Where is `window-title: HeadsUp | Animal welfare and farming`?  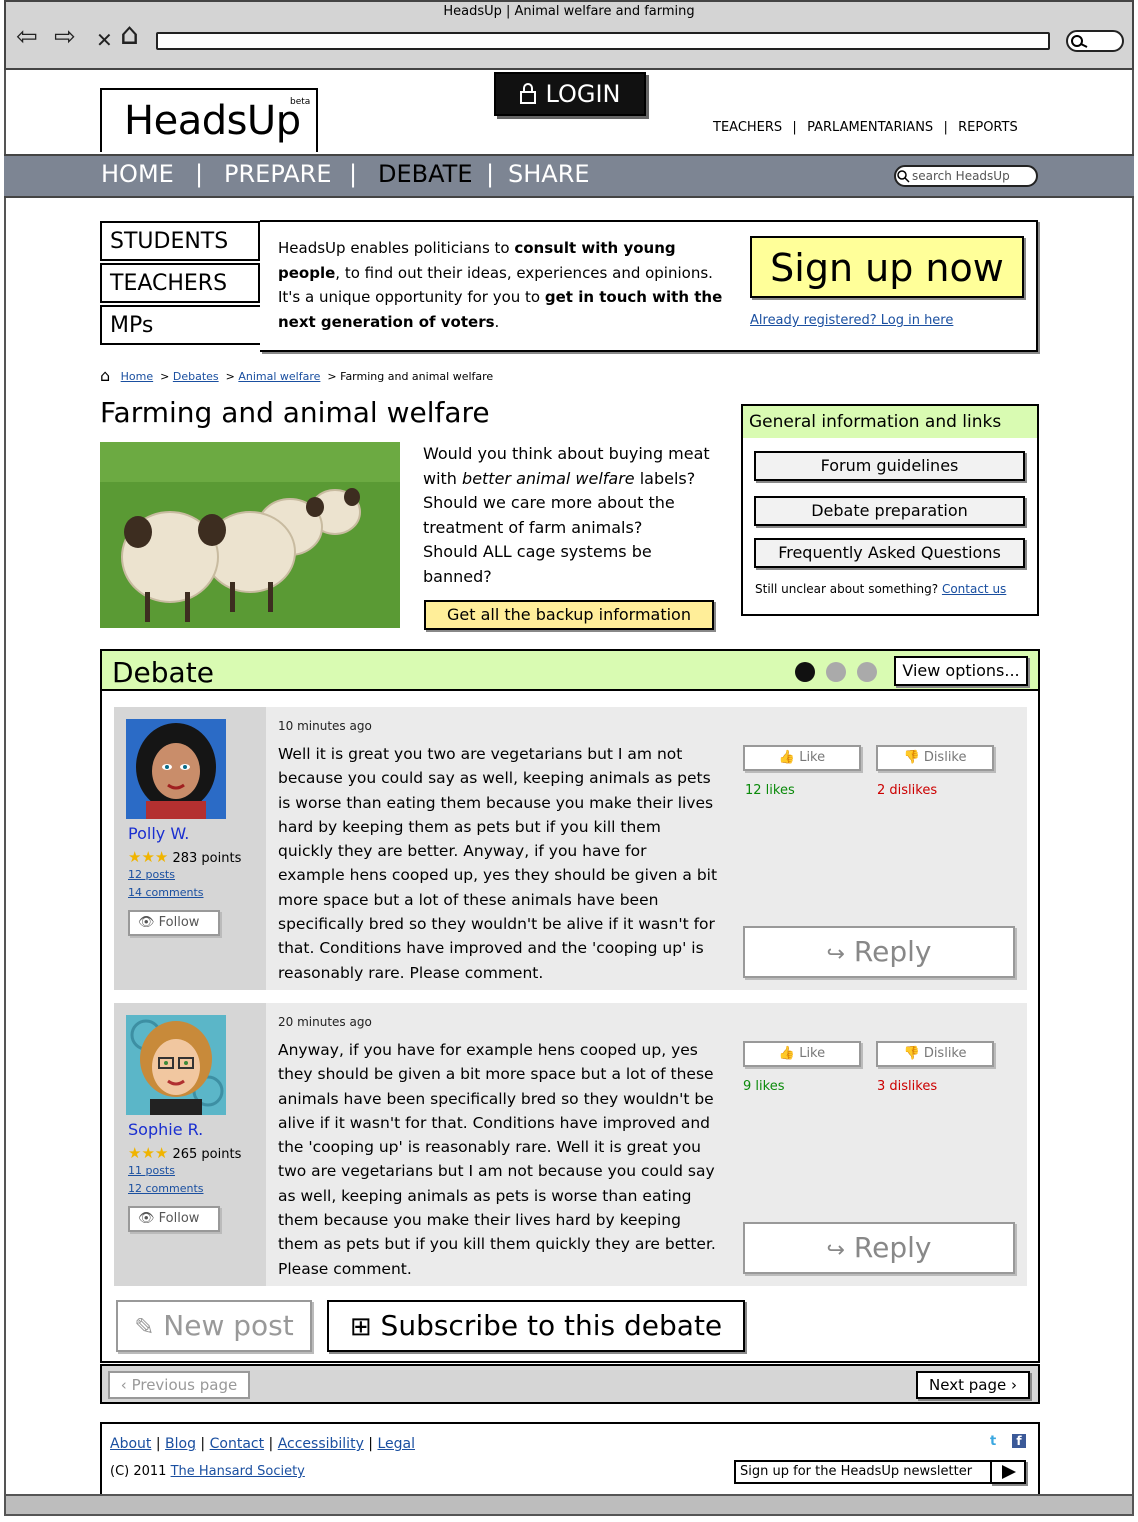 window-title: HeadsUp | Animal welfare and farming is located at coordinates (569, 11).